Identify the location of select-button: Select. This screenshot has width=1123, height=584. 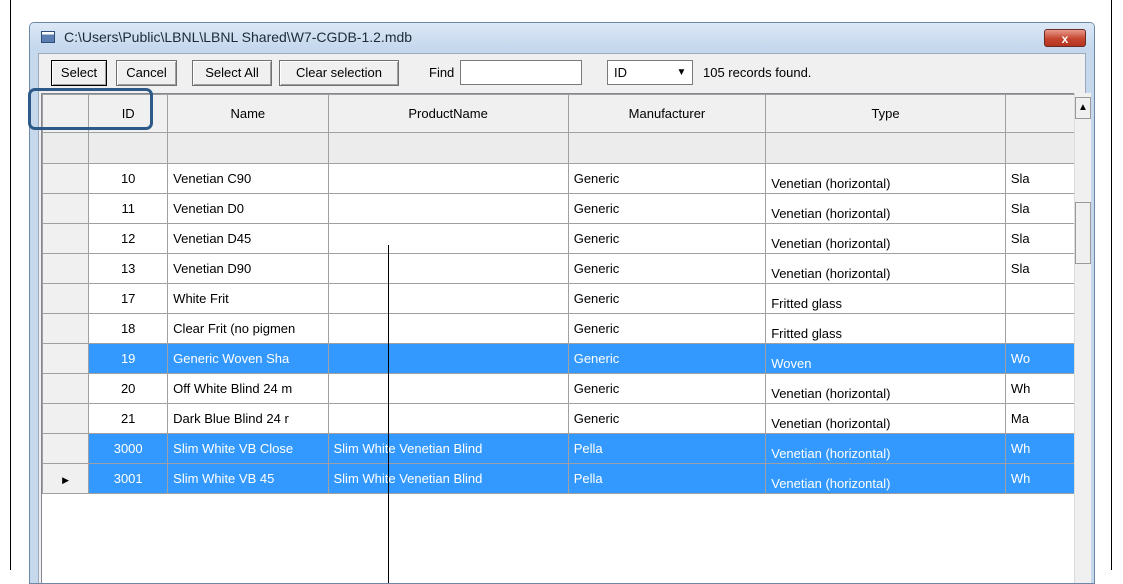
(79, 73).